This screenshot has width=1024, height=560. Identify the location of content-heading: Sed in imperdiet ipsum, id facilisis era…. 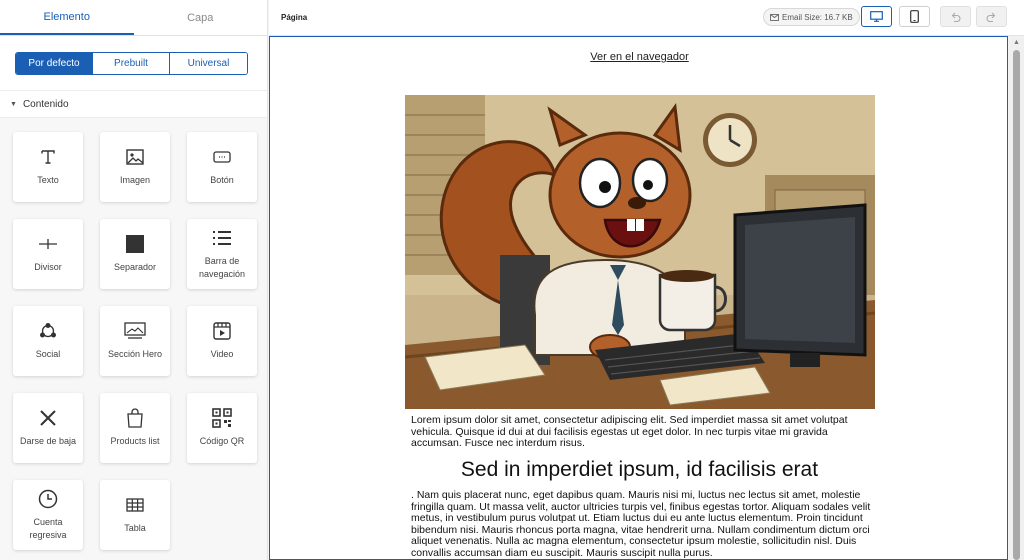
(638, 470).